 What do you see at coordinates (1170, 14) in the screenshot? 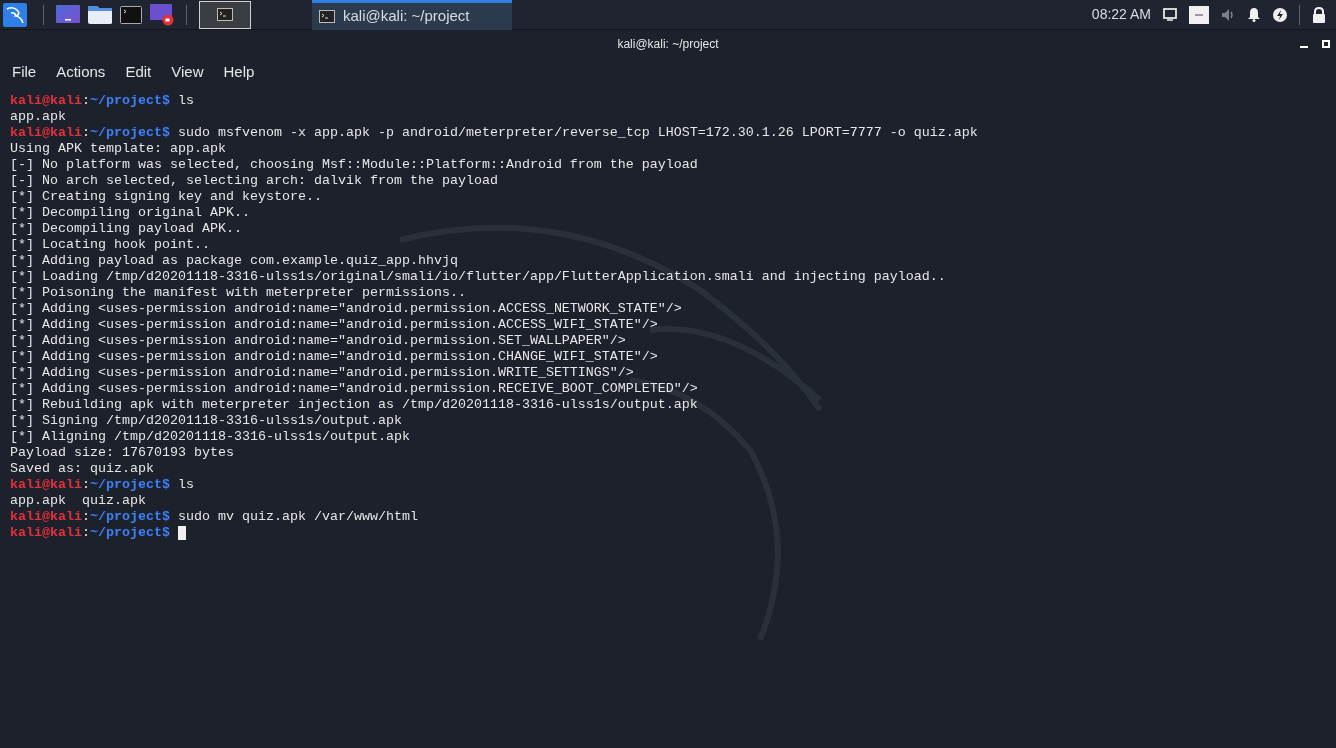
I see `display-icon` at bounding box center [1170, 14].